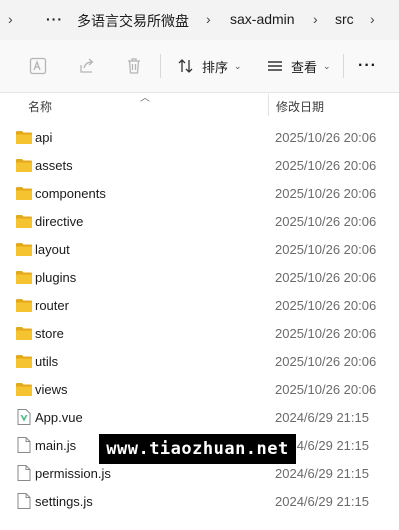 The width and height of the screenshot is (399, 530). What do you see at coordinates (51, 389) in the screenshot?
I see `file-name: views` at bounding box center [51, 389].